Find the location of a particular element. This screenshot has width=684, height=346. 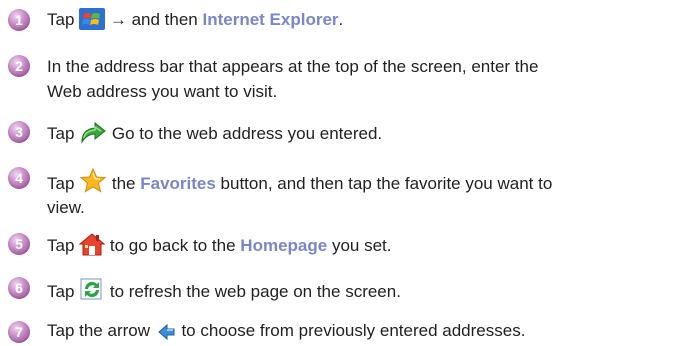

step-number-badge: 6 is located at coordinates (19, 288).